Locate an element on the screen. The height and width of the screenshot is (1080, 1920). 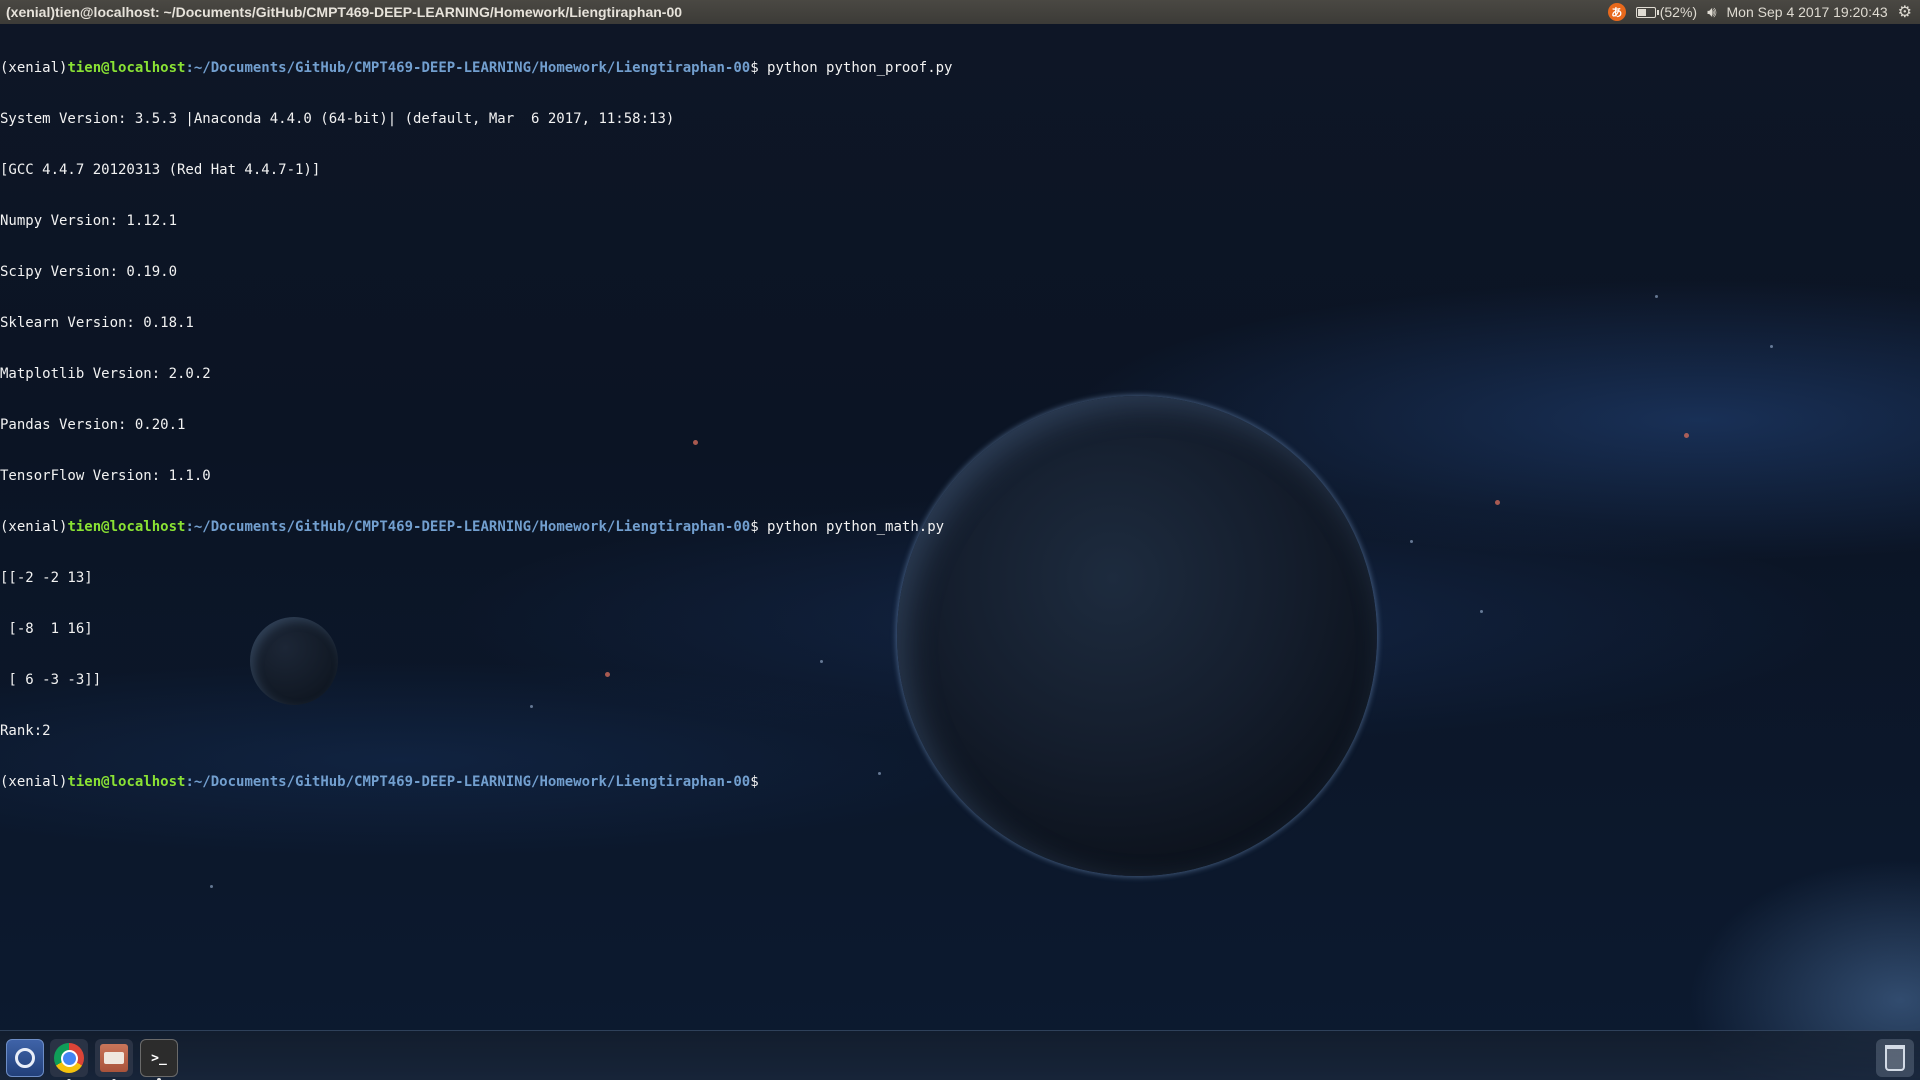
output-line: Numpy Version: 1.12.1 is located at coordinates (89, 221).